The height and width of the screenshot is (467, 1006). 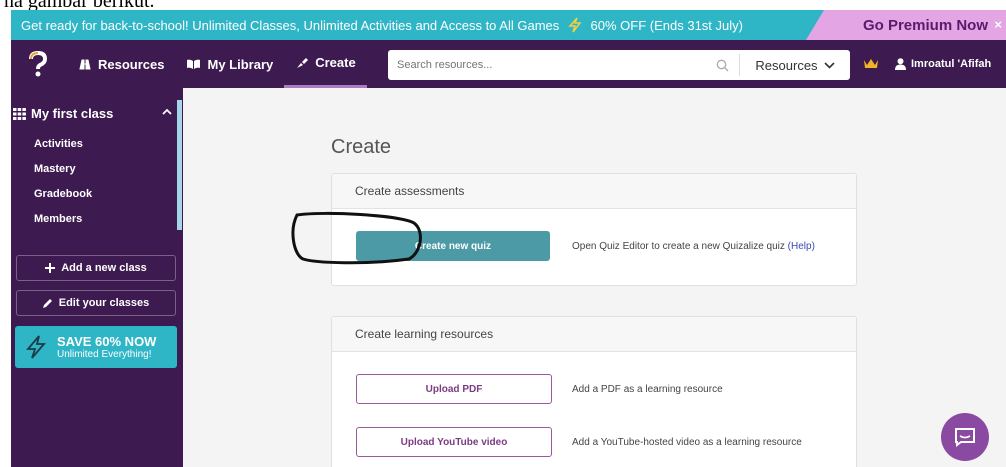 I want to click on user-menu: Imroatul 'Afifah, so click(x=943, y=64).